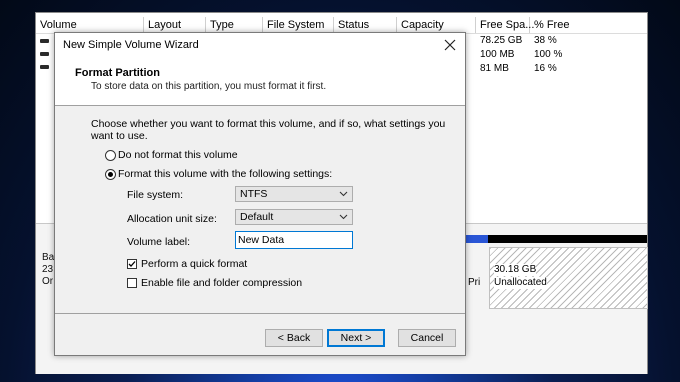 The image size is (680, 382). What do you see at coordinates (294, 240) in the screenshot?
I see `volume-label-input: New Data` at bounding box center [294, 240].